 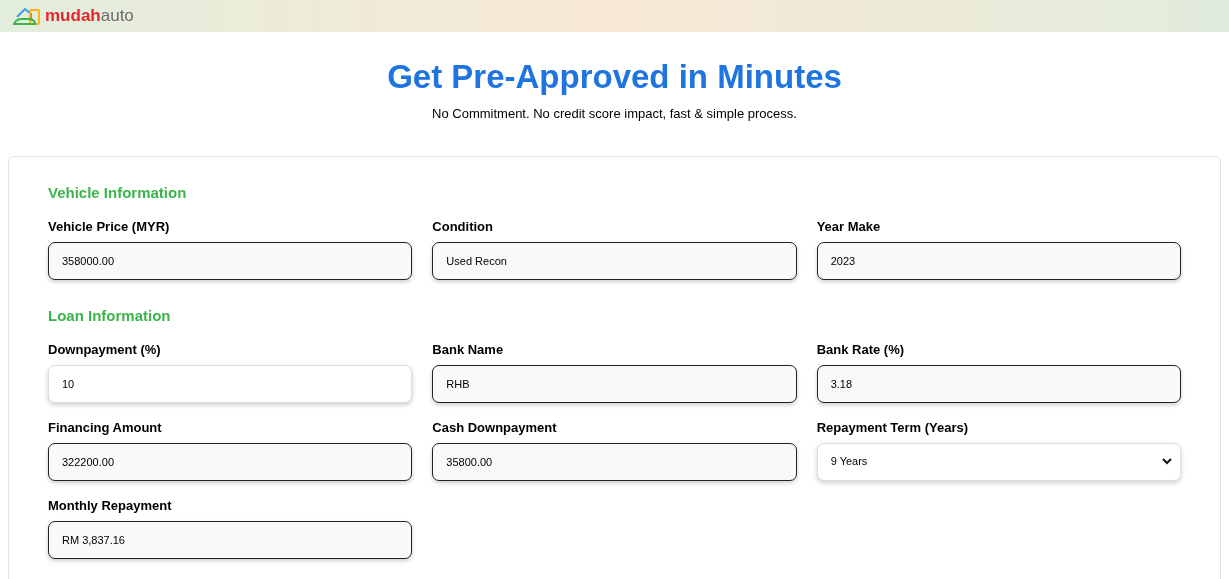 What do you see at coordinates (849, 226) in the screenshot?
I see `field-label: Year Make` at bounding box center [849, 226].